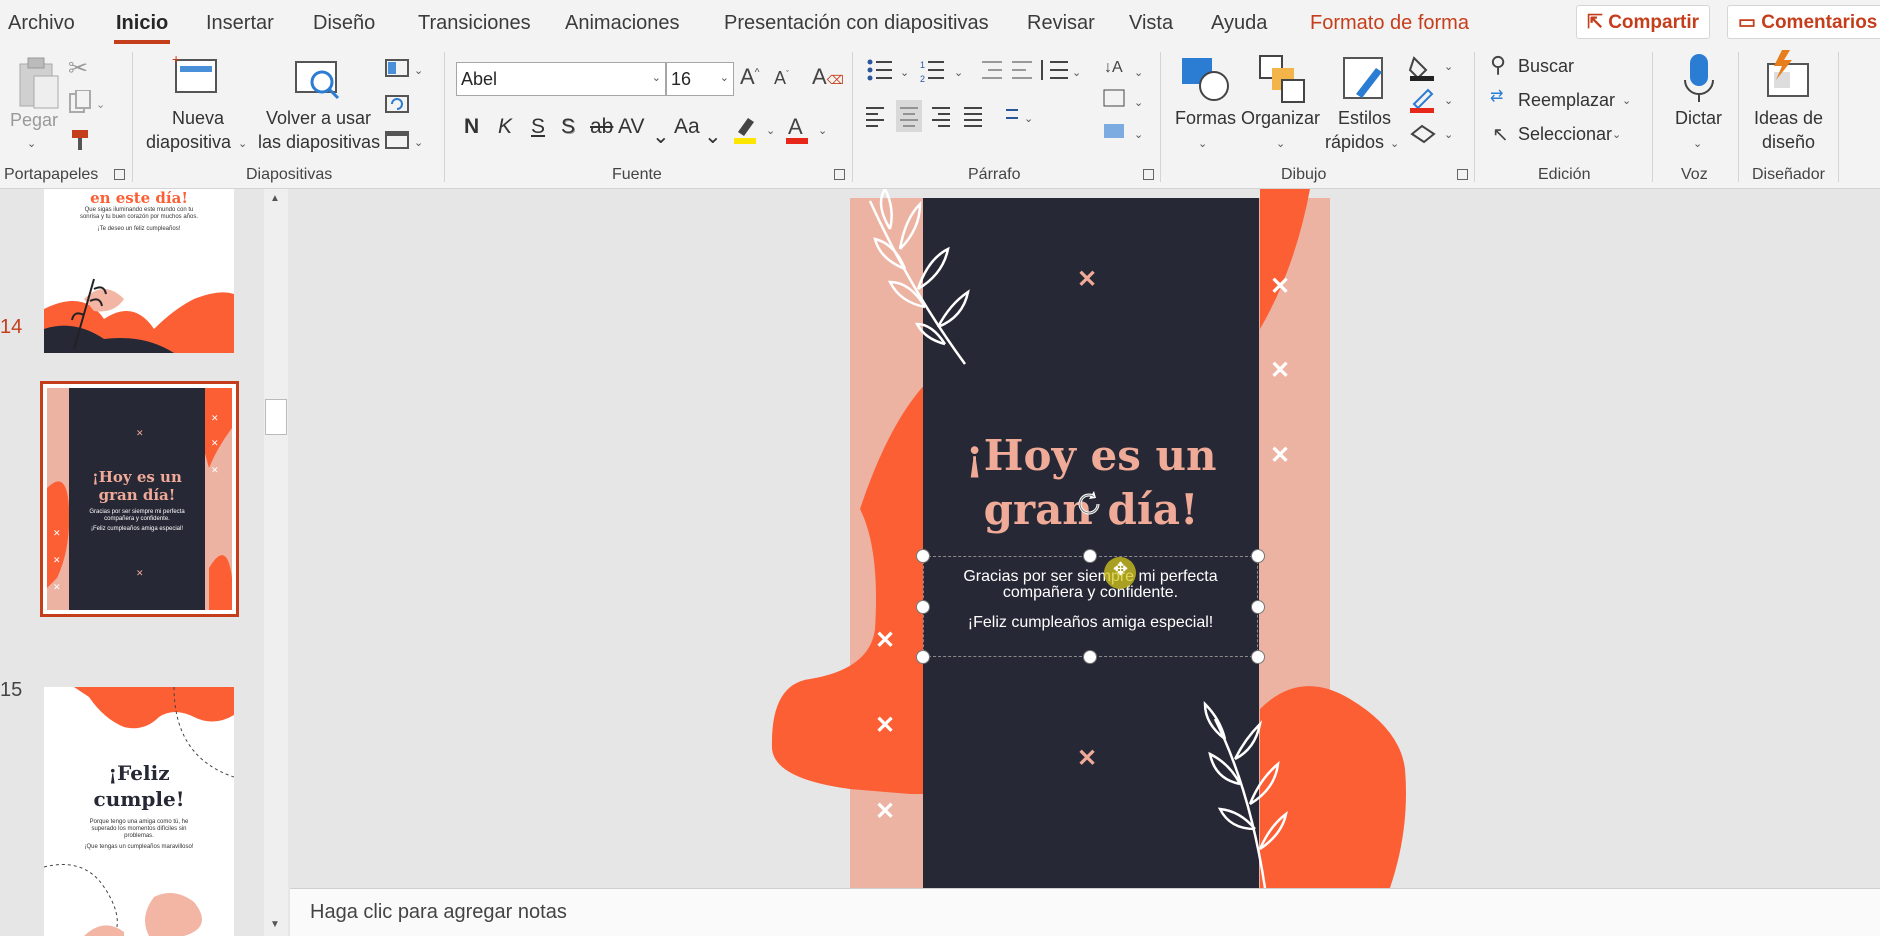 Image resolution: width=1880 pixels, height=936 pixels. Describe the element at coordinates (1699, 78) in the screenshot. I see `microphone-icon` at that location.